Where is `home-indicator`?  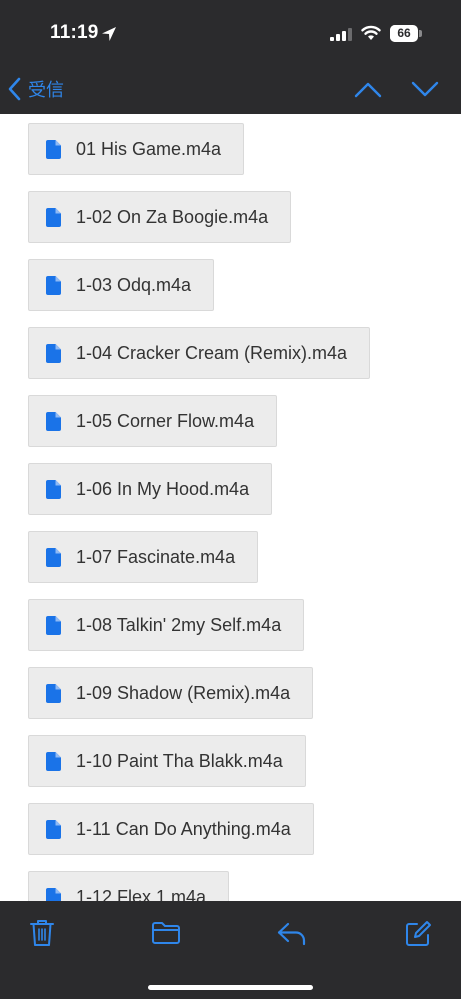 home-indicator is located at coordinates (230, 987).